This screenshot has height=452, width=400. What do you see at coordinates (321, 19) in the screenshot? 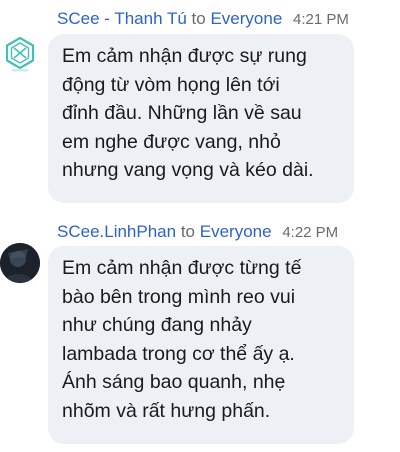
I see `timestamp: 4:21 PM` at bounding box center [321, 19].